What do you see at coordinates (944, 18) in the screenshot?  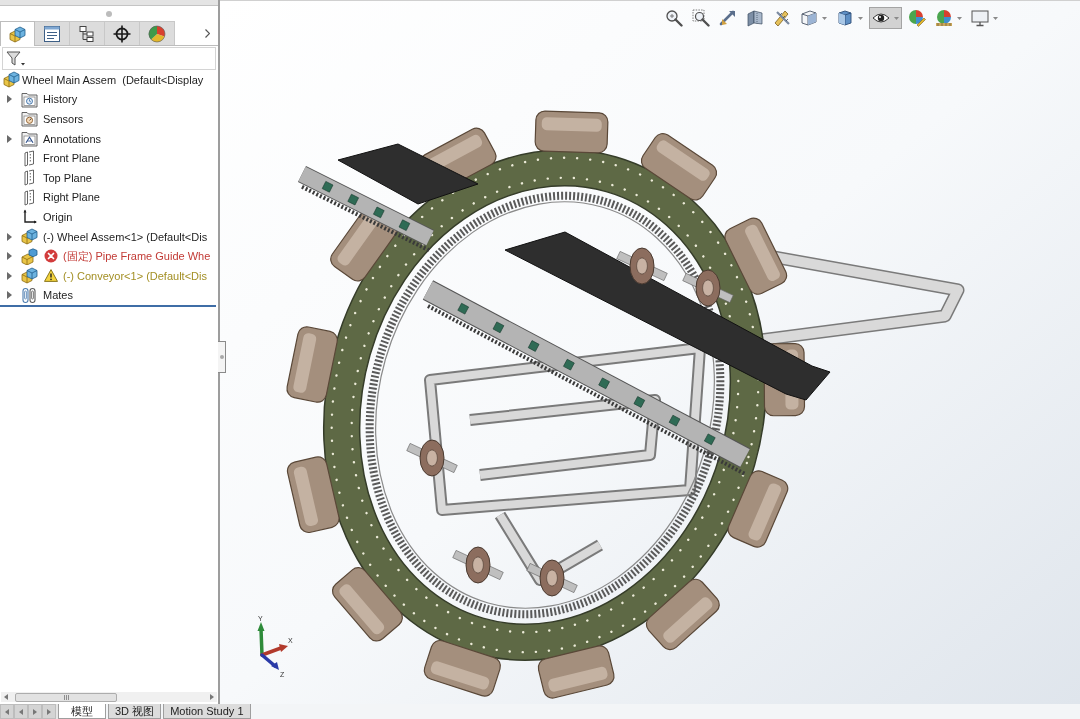 I see `scene-ball-icon` at bounding box center [944, 18].